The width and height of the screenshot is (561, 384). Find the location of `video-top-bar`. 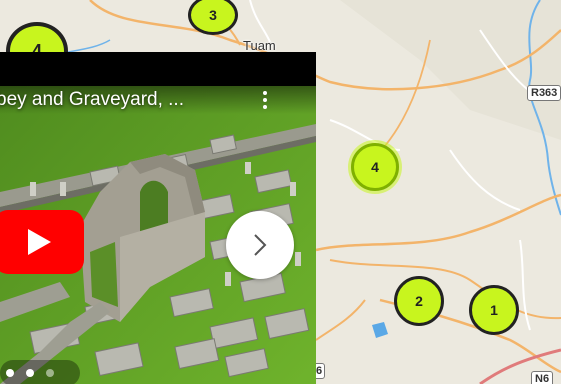

video-top-bar is located at coordinates (158, 69).